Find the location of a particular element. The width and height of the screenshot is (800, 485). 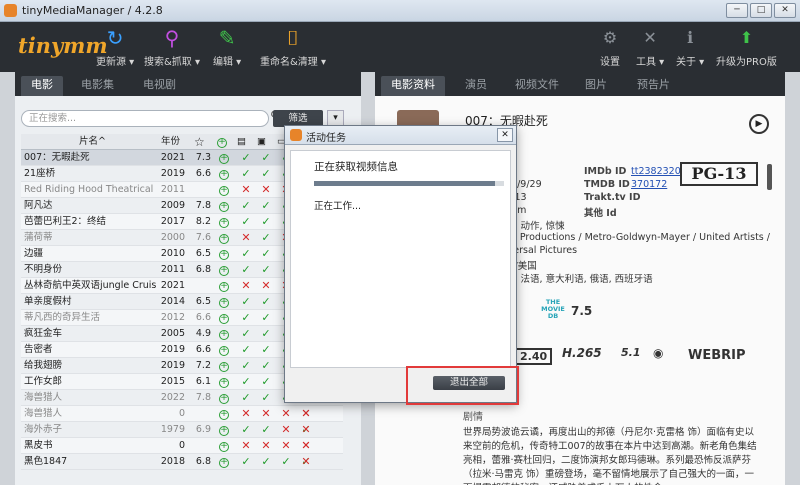

tab-media-files: 视频文件 is located at coordinates (537, 86).